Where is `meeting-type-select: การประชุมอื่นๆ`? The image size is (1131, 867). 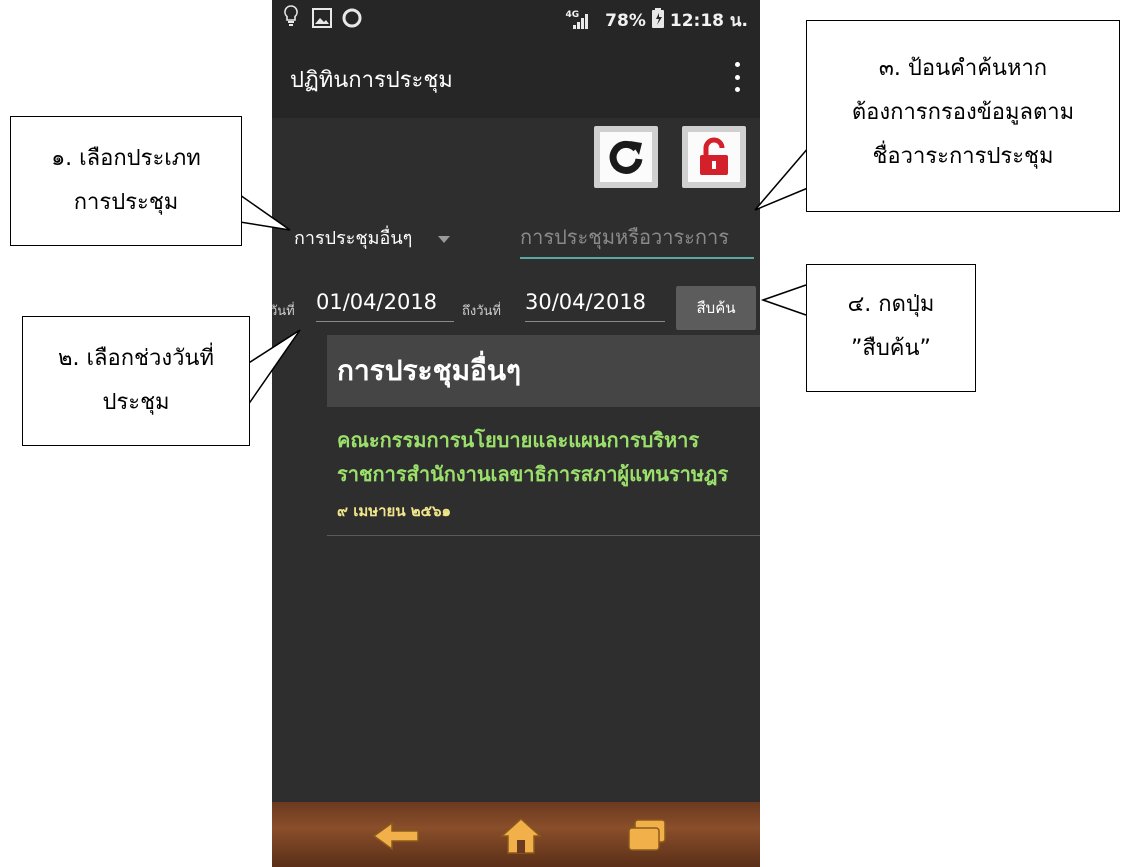 meeting-type-select: การประชุมอื่นๆ is located at coordinates (372, 237).